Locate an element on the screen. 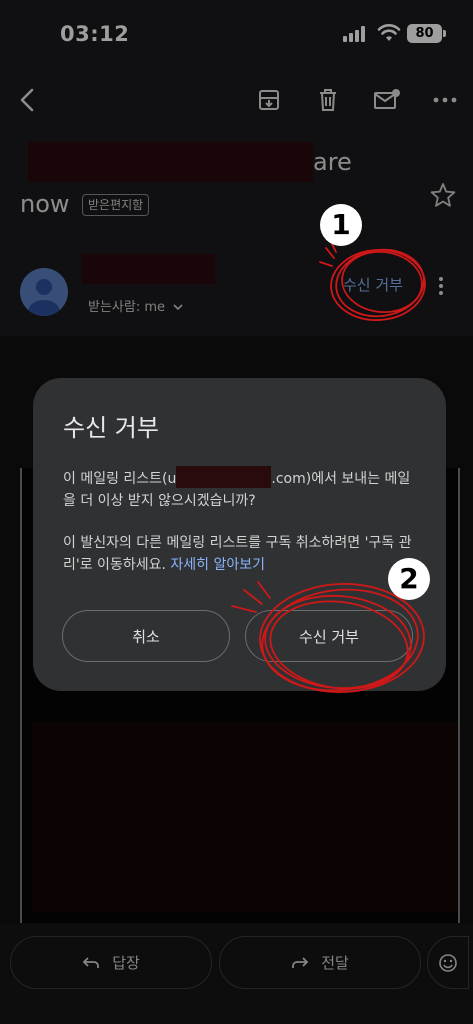  step-1-badge: 1 is located at coordinates (341, 225).